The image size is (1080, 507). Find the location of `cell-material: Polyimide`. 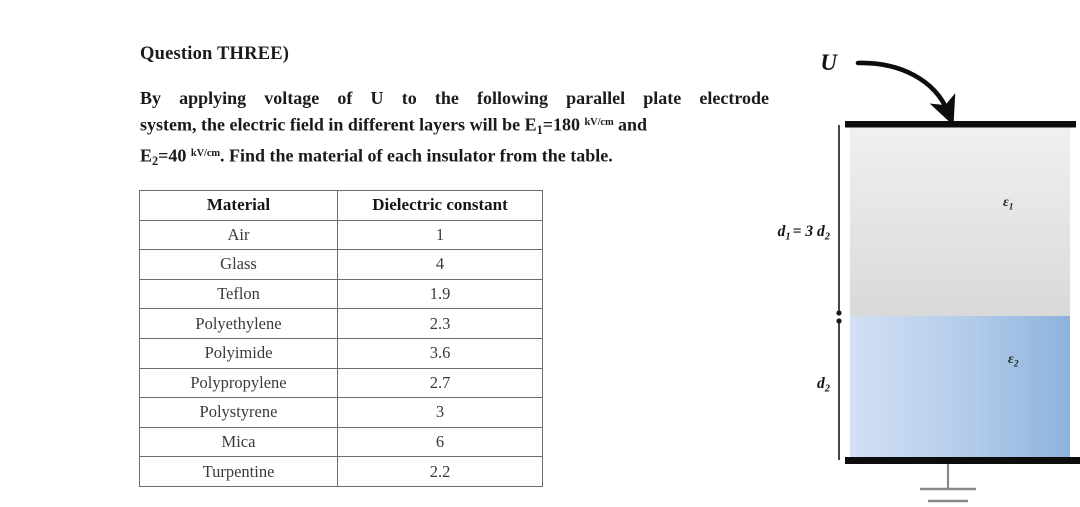

cell-material: Polyimide is located at coordinates (238, 353).